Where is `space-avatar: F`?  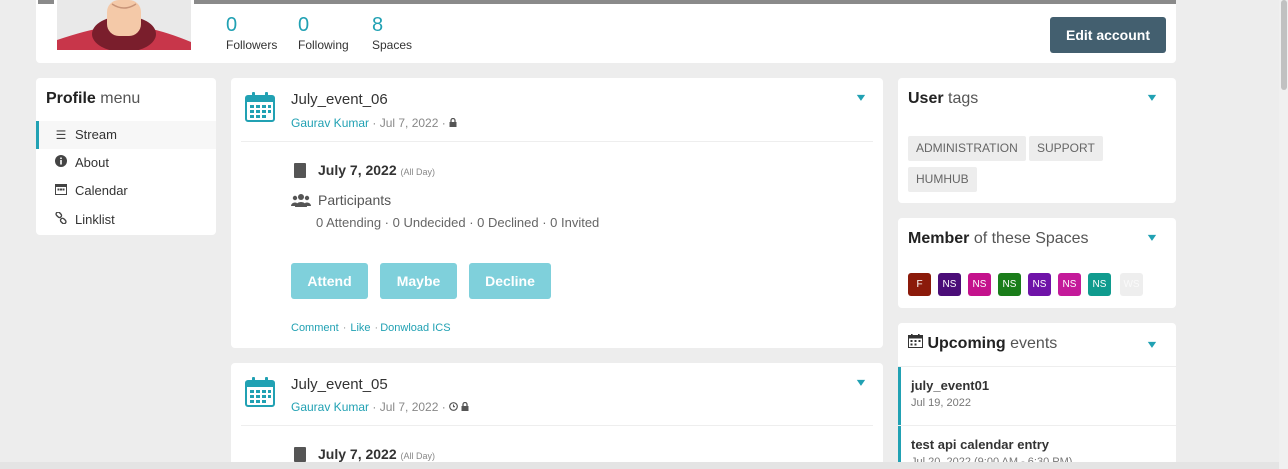 space-avatar: F is located at coordinates (919, 284).